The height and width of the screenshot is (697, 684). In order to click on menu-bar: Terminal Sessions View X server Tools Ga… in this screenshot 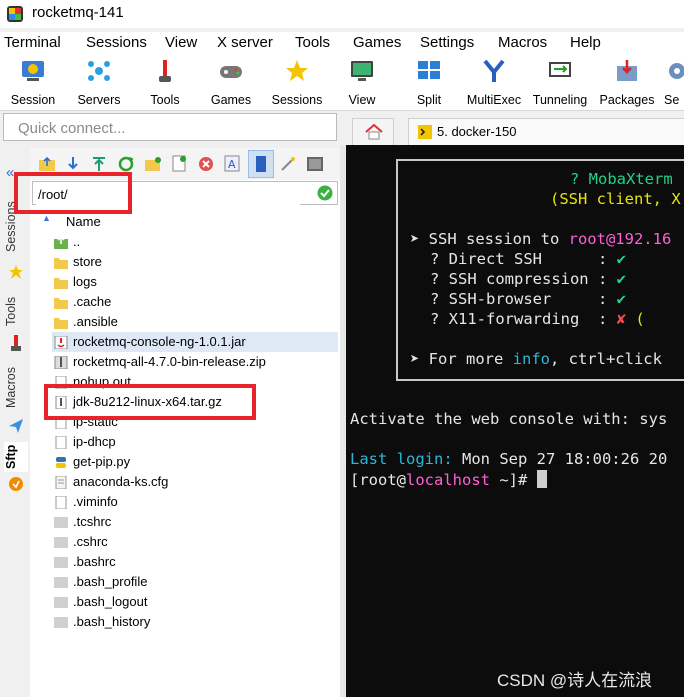, I will do `click(342, 43)`.